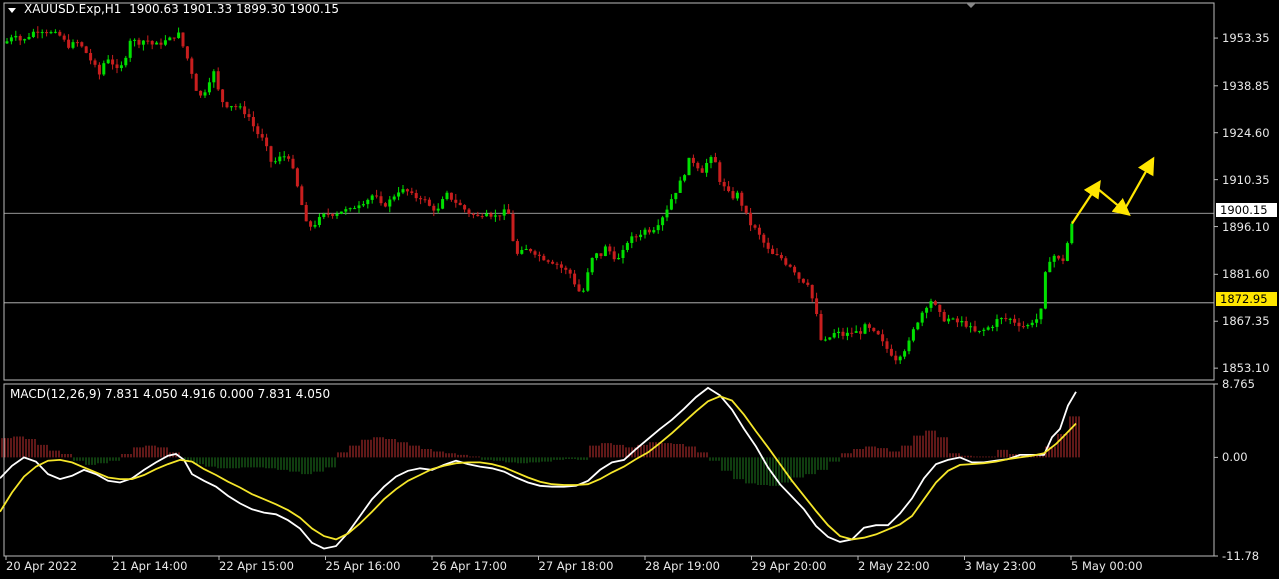 This screenshot has width=1279, height=579. Describe the element at coordinates (234, 9) in the screenshot. I see `ohlc-values: 1900.63 1901.33 1899.30 1900.15` at that location.